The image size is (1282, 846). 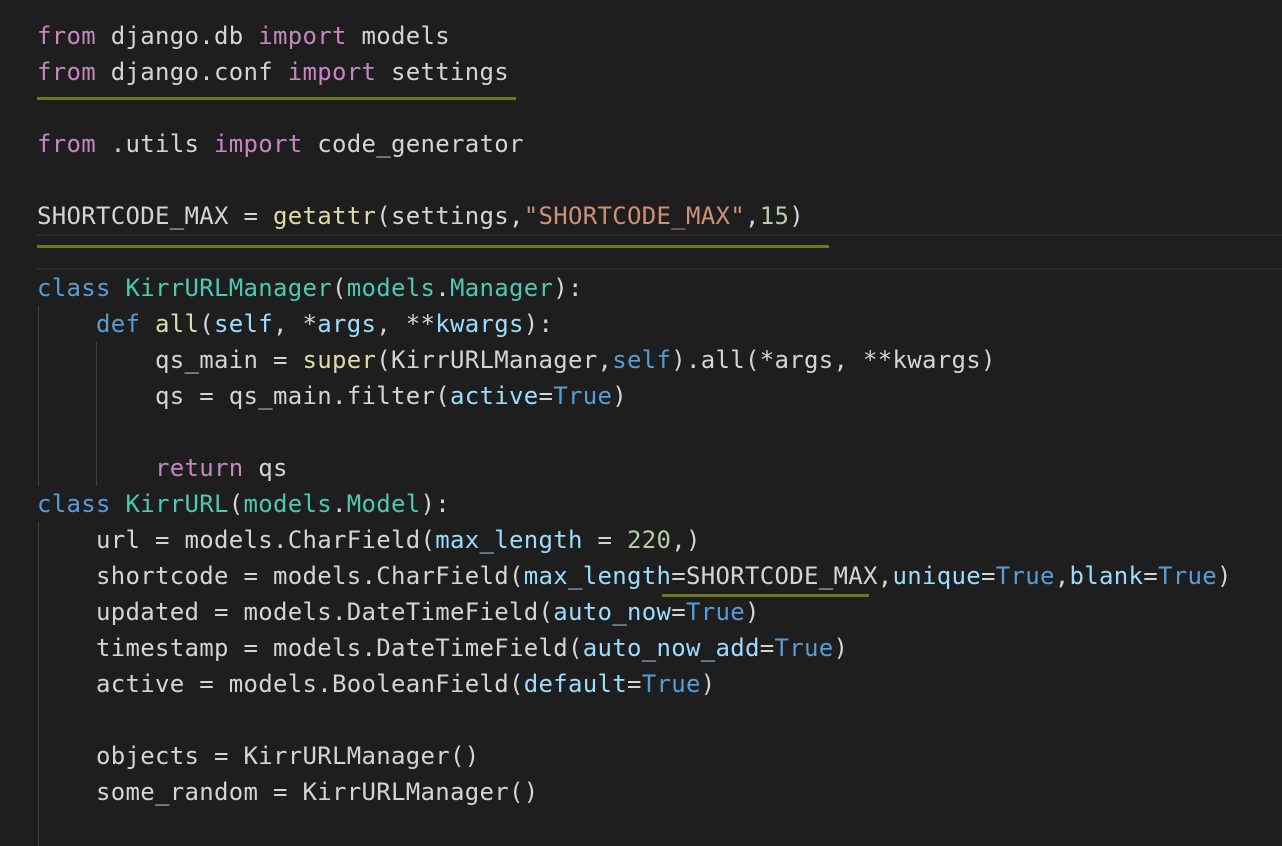 What do you see at coordinates (265, 468) in the screenshot?
I see `code-token: qs` at bounding box center [265, 468].